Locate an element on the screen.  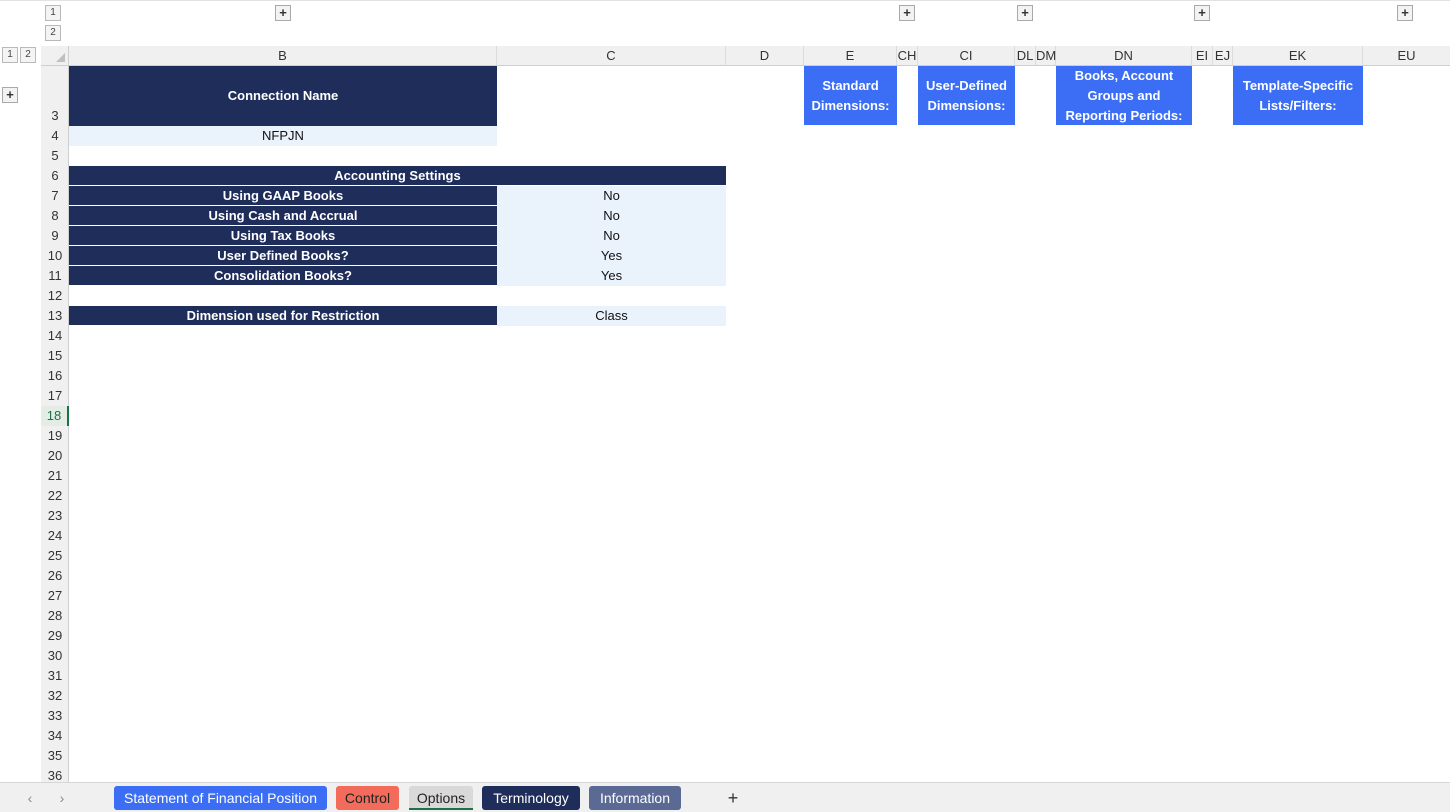
column-header-e: E is located at coordinates (850, 56).